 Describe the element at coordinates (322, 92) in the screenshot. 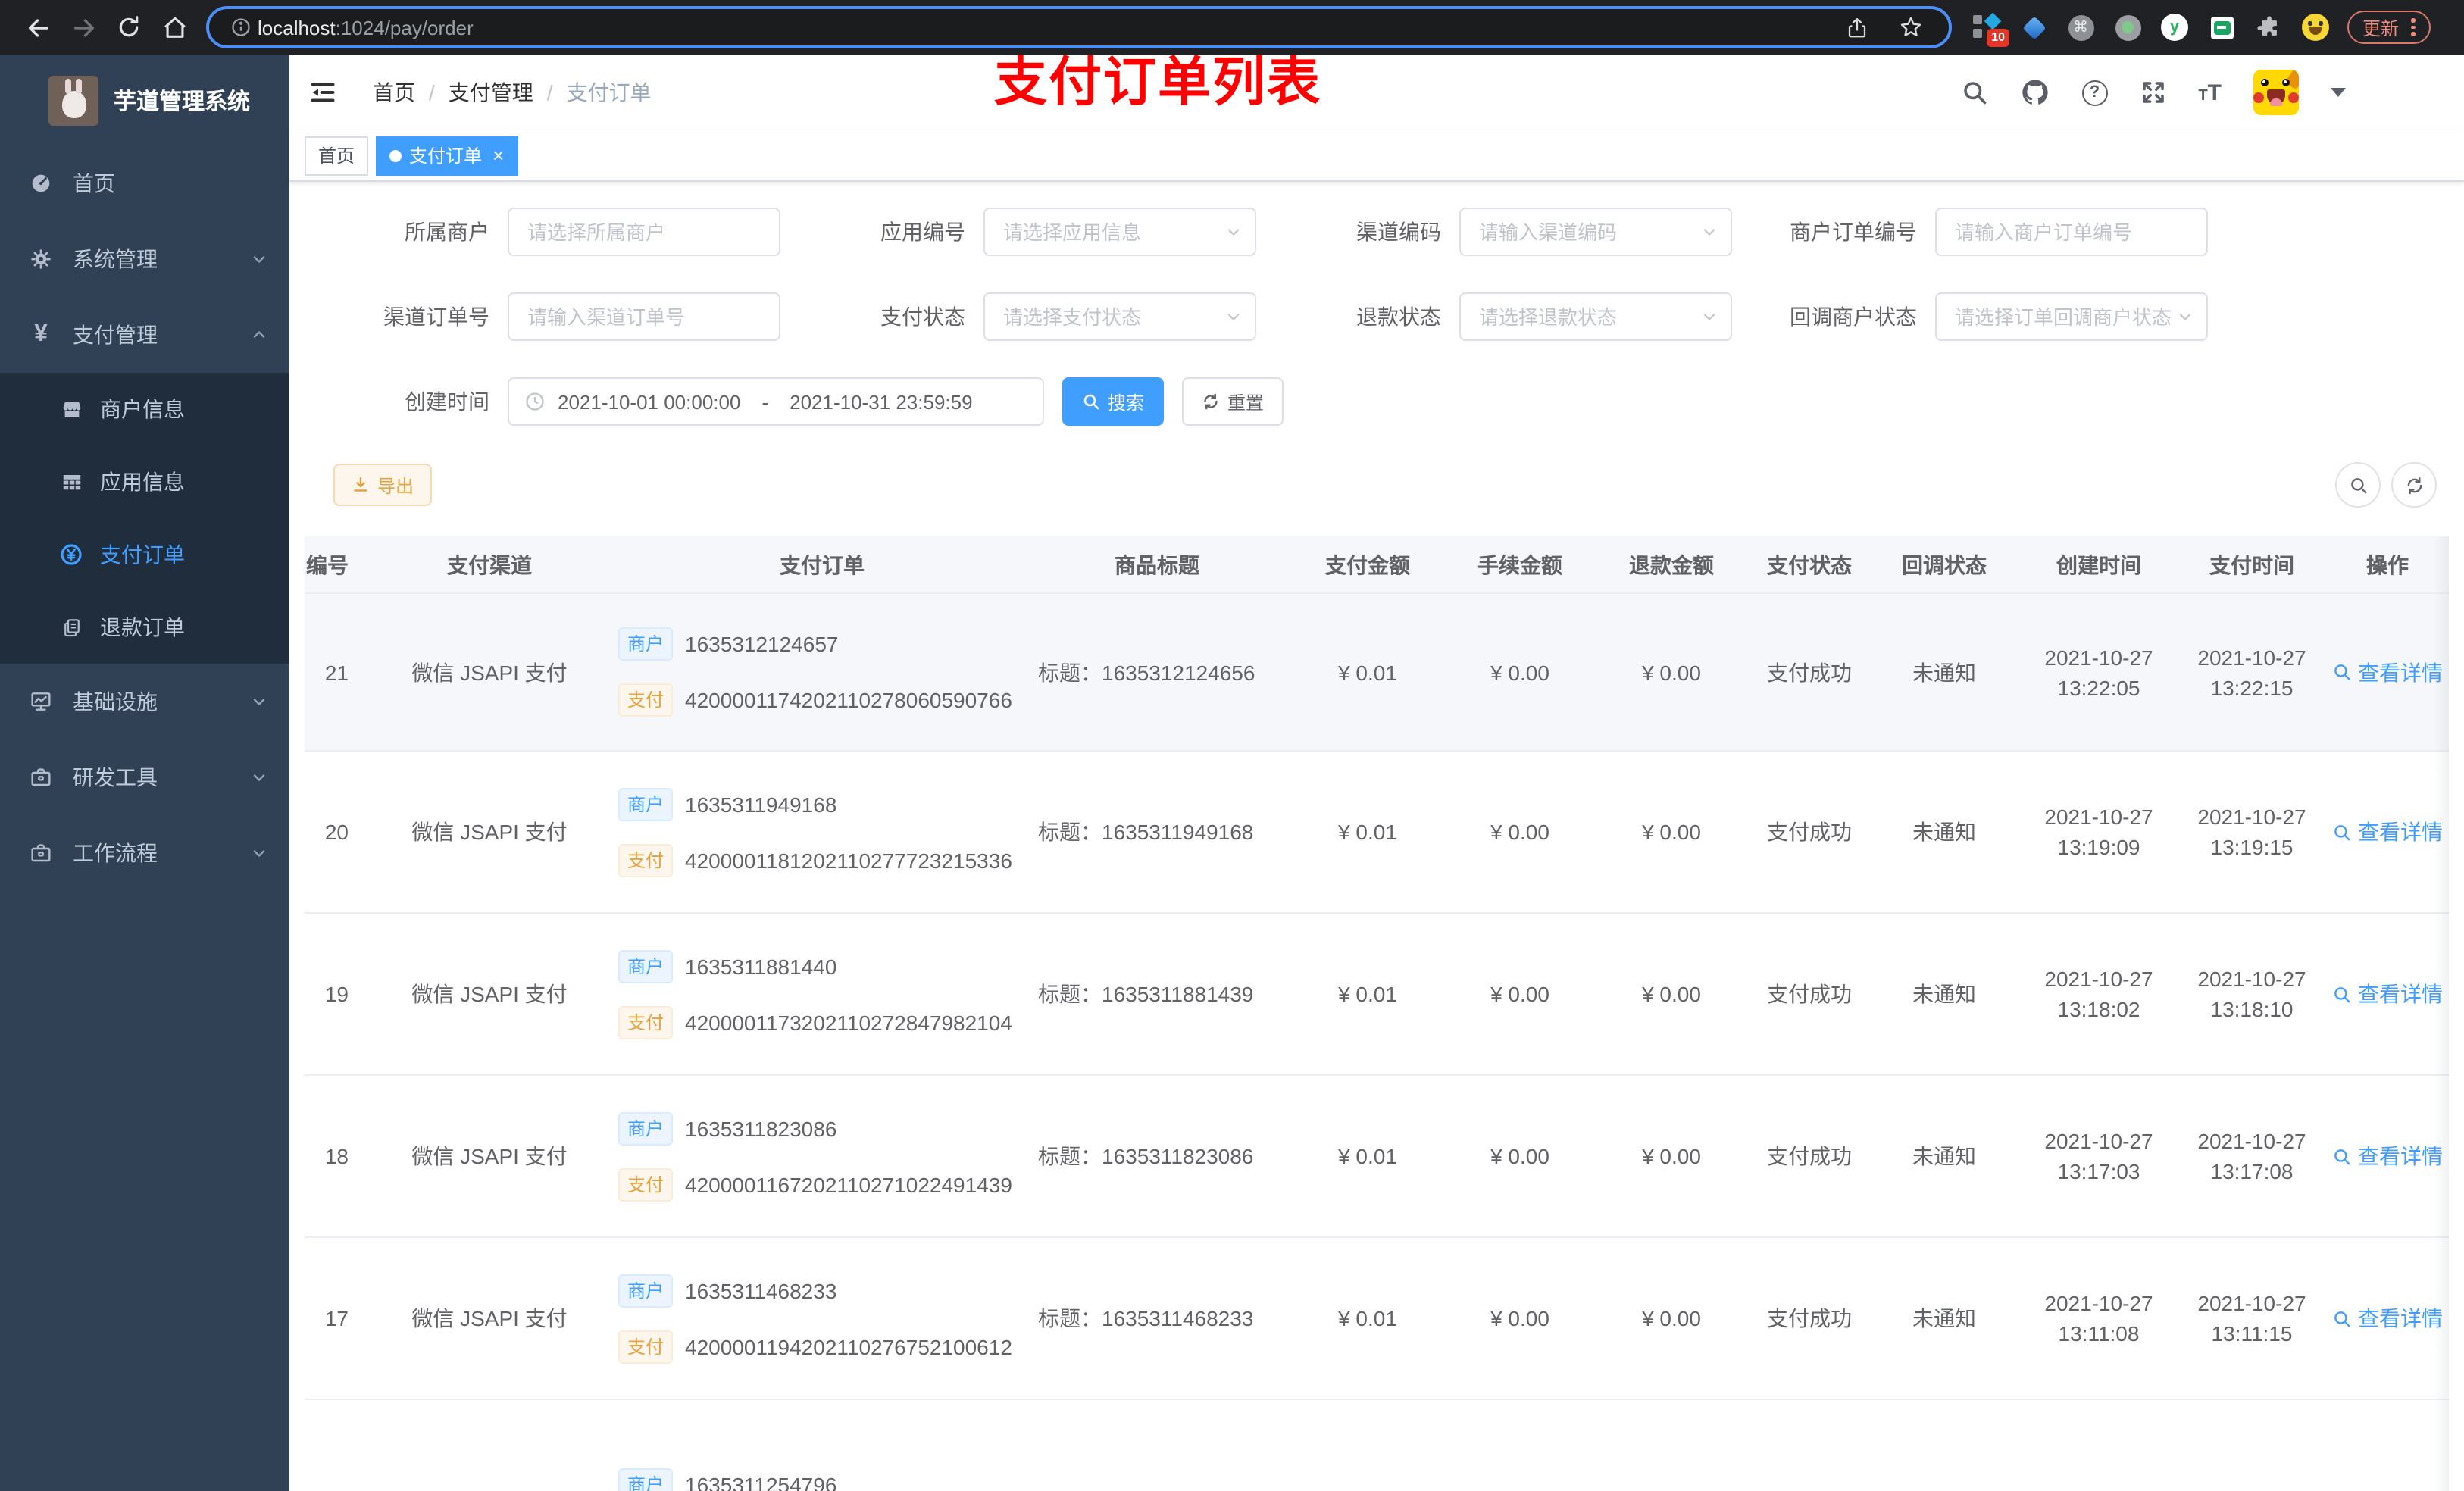

I see `sidebar-fold-icon` at that location.